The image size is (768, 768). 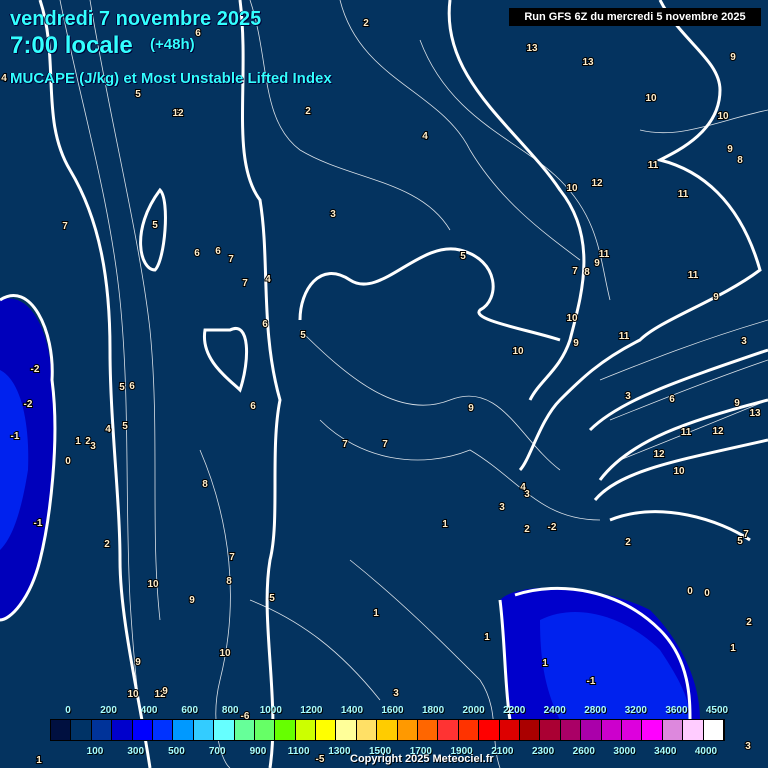 I want to click on color-scale, so click(x=387, y=730).